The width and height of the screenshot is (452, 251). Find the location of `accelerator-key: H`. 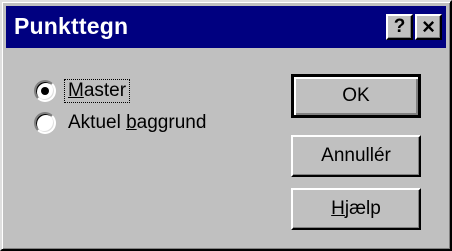

accelerator-key: H is located at coordinates (338, 208).